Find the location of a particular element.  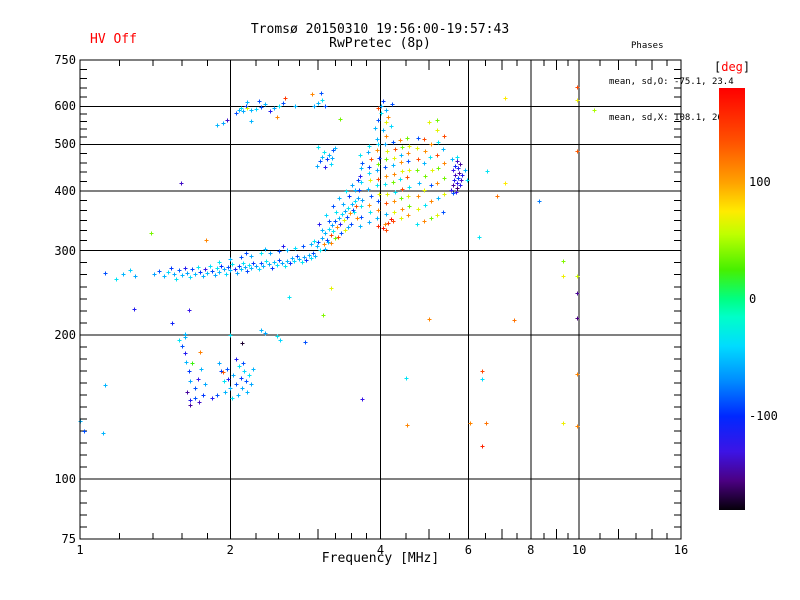

colorbar-bracket-right: ] is located at coordinates (746, 67).